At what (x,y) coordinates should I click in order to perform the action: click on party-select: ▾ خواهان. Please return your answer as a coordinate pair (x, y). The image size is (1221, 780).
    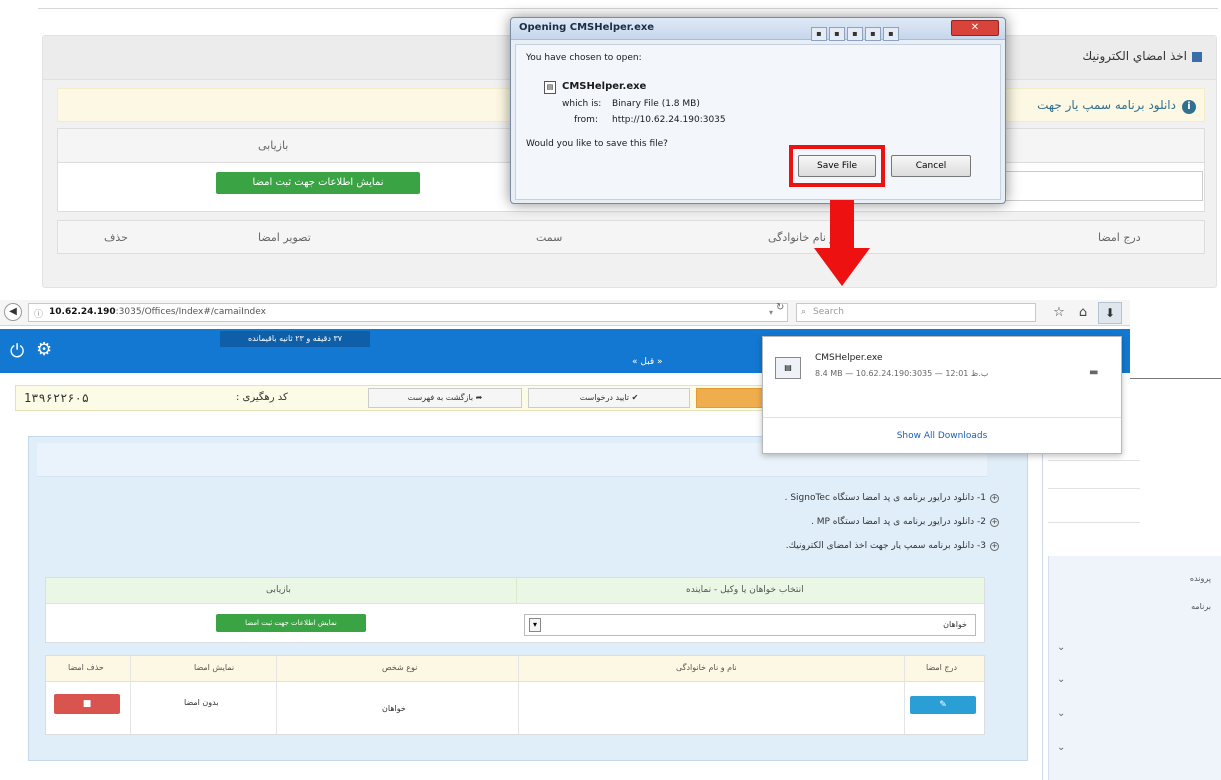
    Looking at the image, I should click on (750, 625).